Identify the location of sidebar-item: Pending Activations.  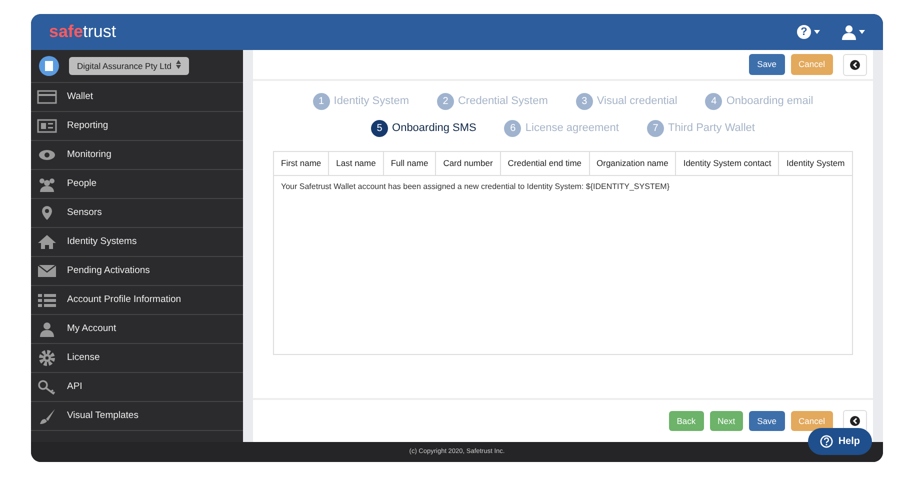
(137, 271).